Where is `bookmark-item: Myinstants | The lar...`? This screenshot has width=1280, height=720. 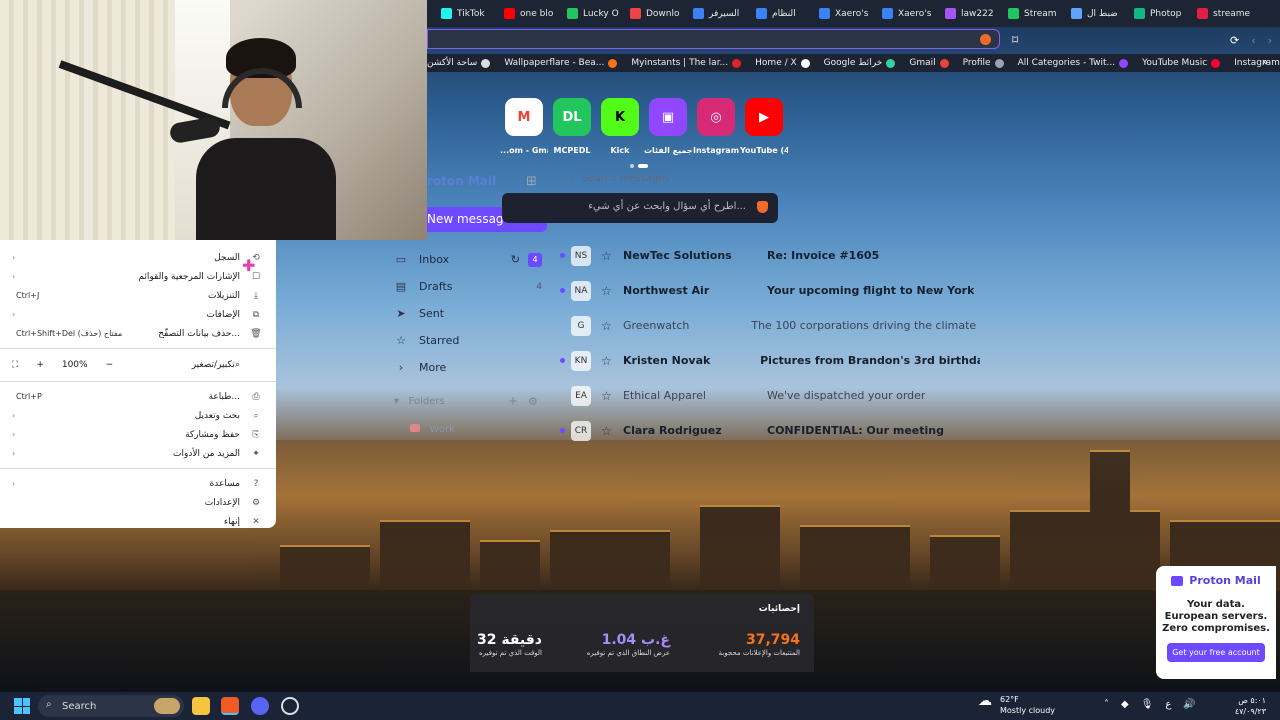 bookmark-item: Myinstants | The lar... is located at coordinates (686, 63).